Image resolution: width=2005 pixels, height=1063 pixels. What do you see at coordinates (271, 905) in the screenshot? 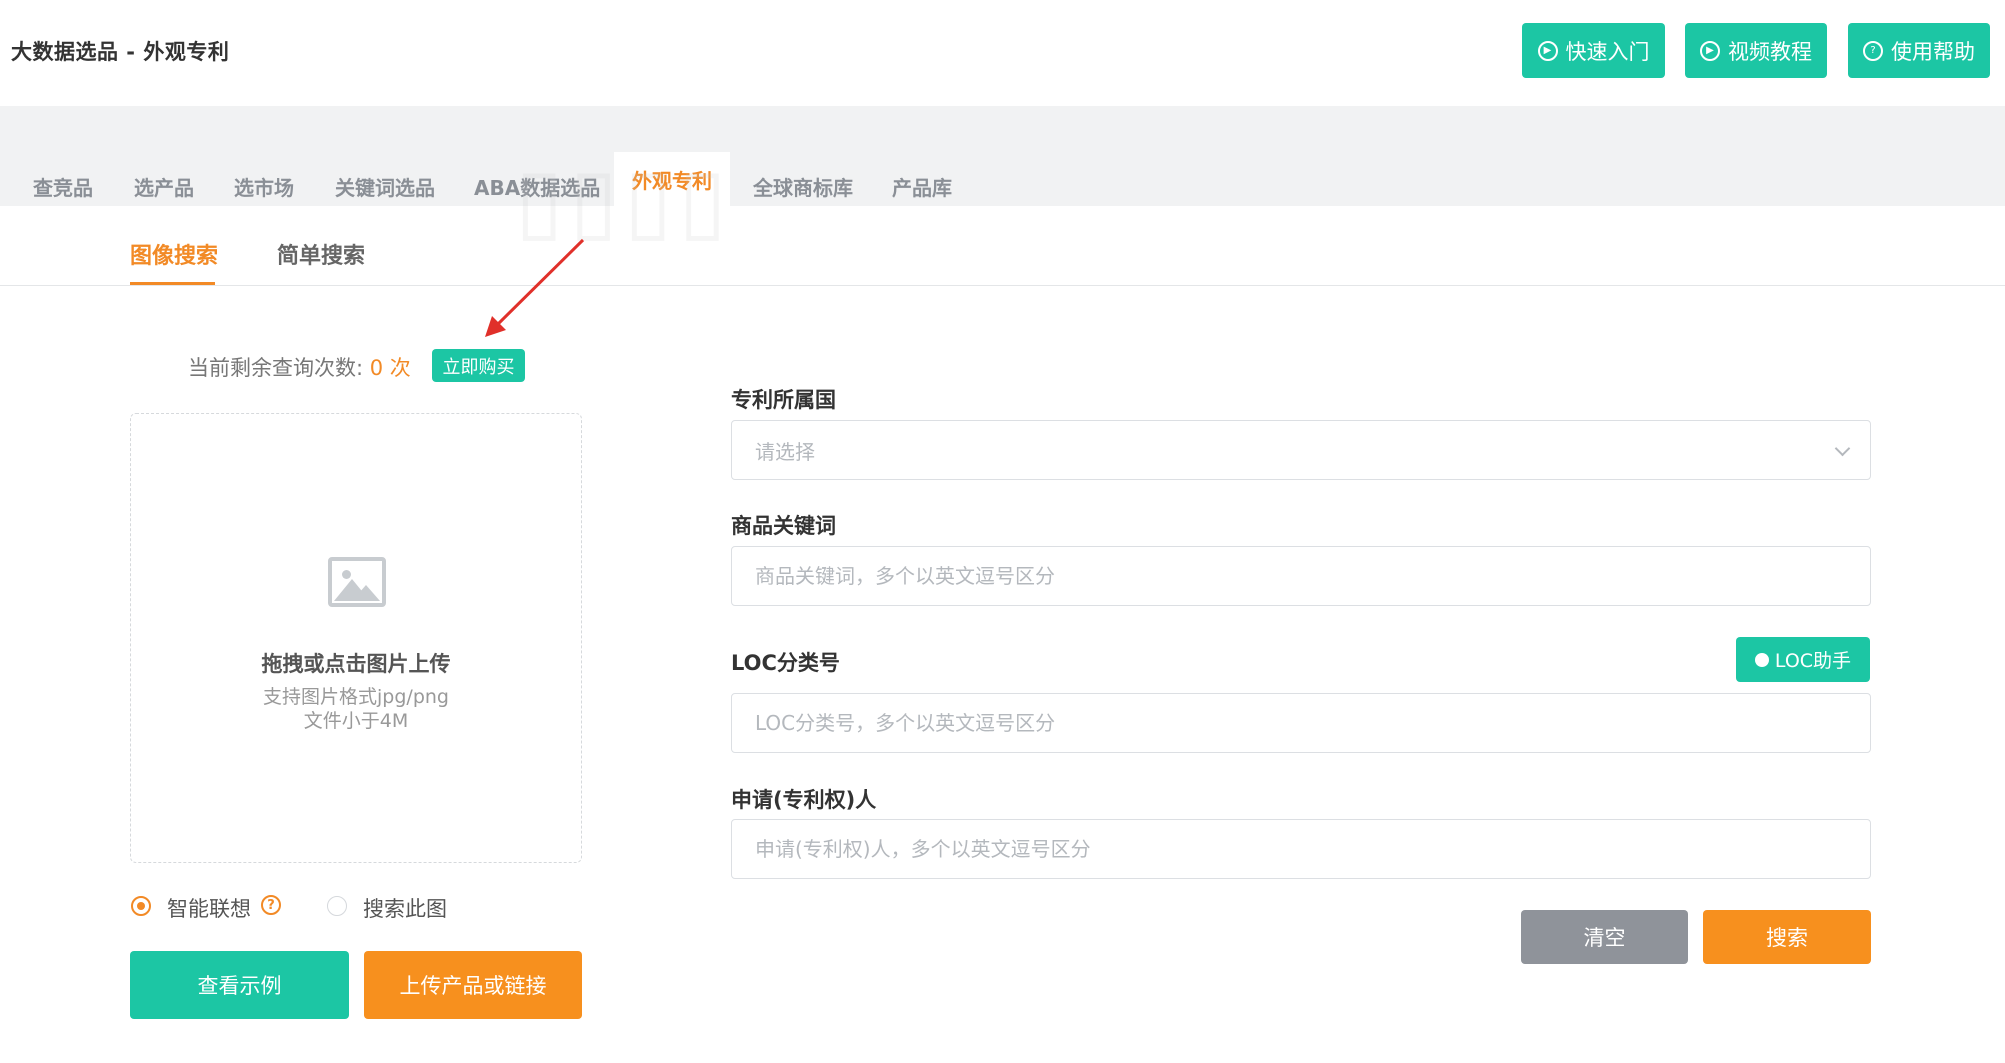
I see `question-circle-icon: ?` at bounding box center [271, 905].